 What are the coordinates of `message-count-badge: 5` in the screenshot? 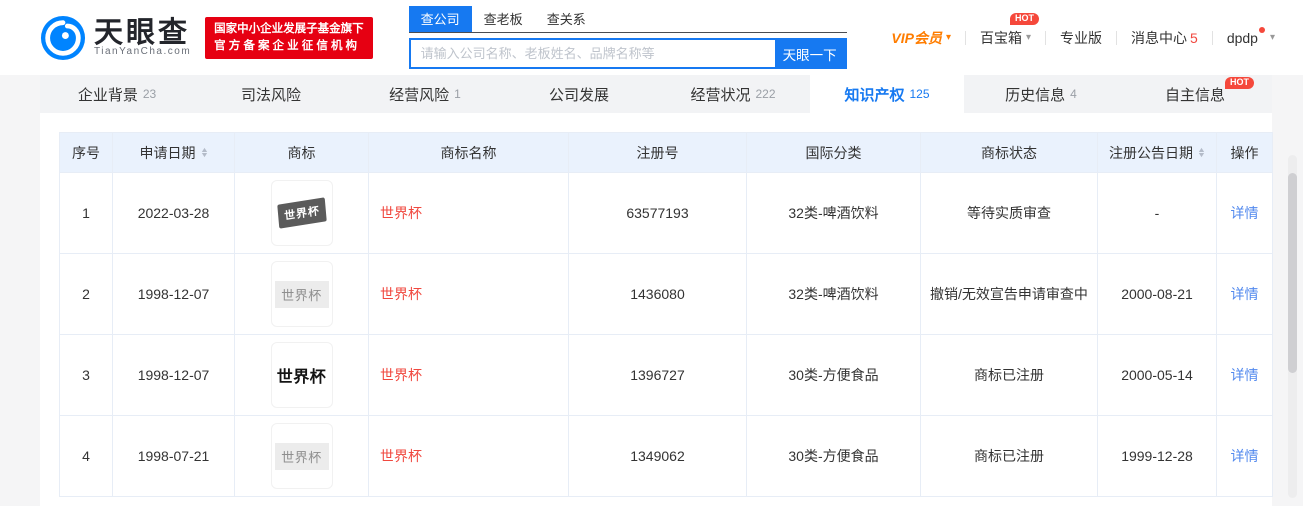 It's located at (1194, 37).